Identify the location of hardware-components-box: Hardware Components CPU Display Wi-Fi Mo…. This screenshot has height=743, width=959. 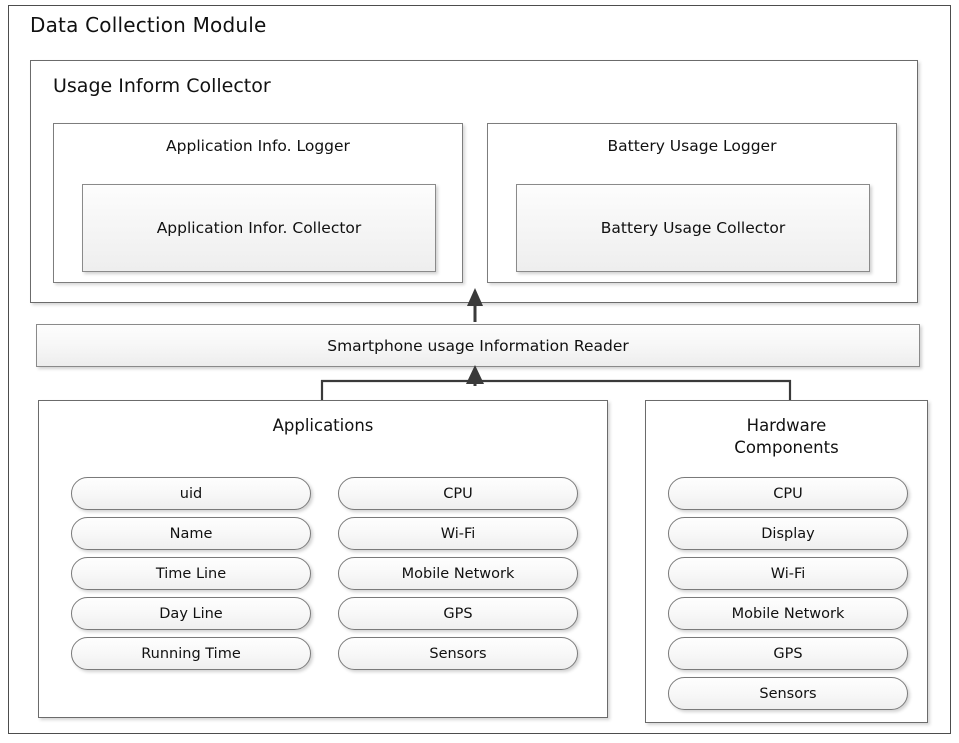
(786, 561).